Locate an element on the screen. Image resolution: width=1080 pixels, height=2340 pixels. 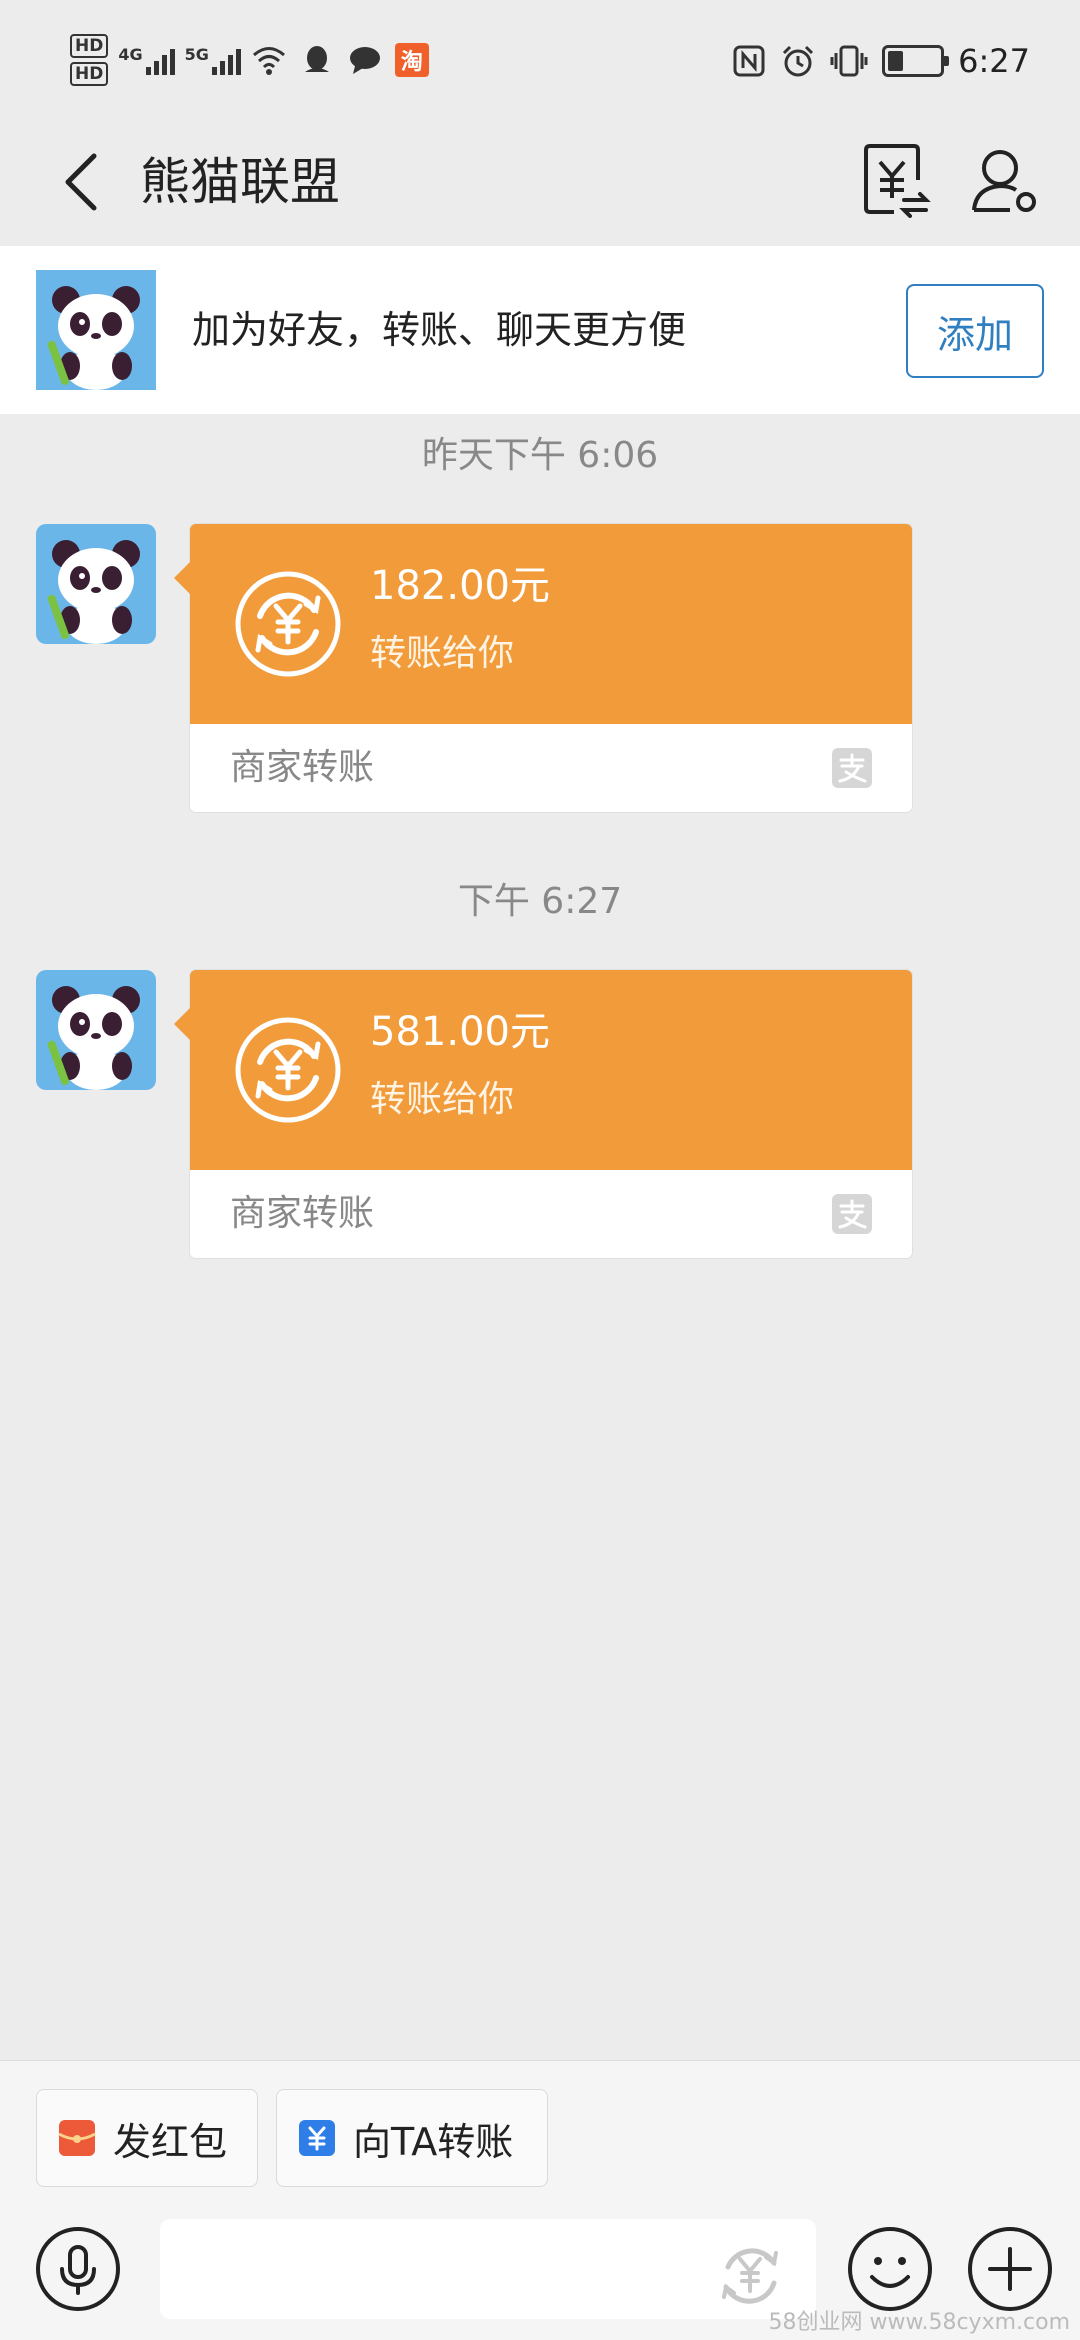
status-bar: HD HD 4G 5G 淘 6:27 is located at coordinates (540, 60).